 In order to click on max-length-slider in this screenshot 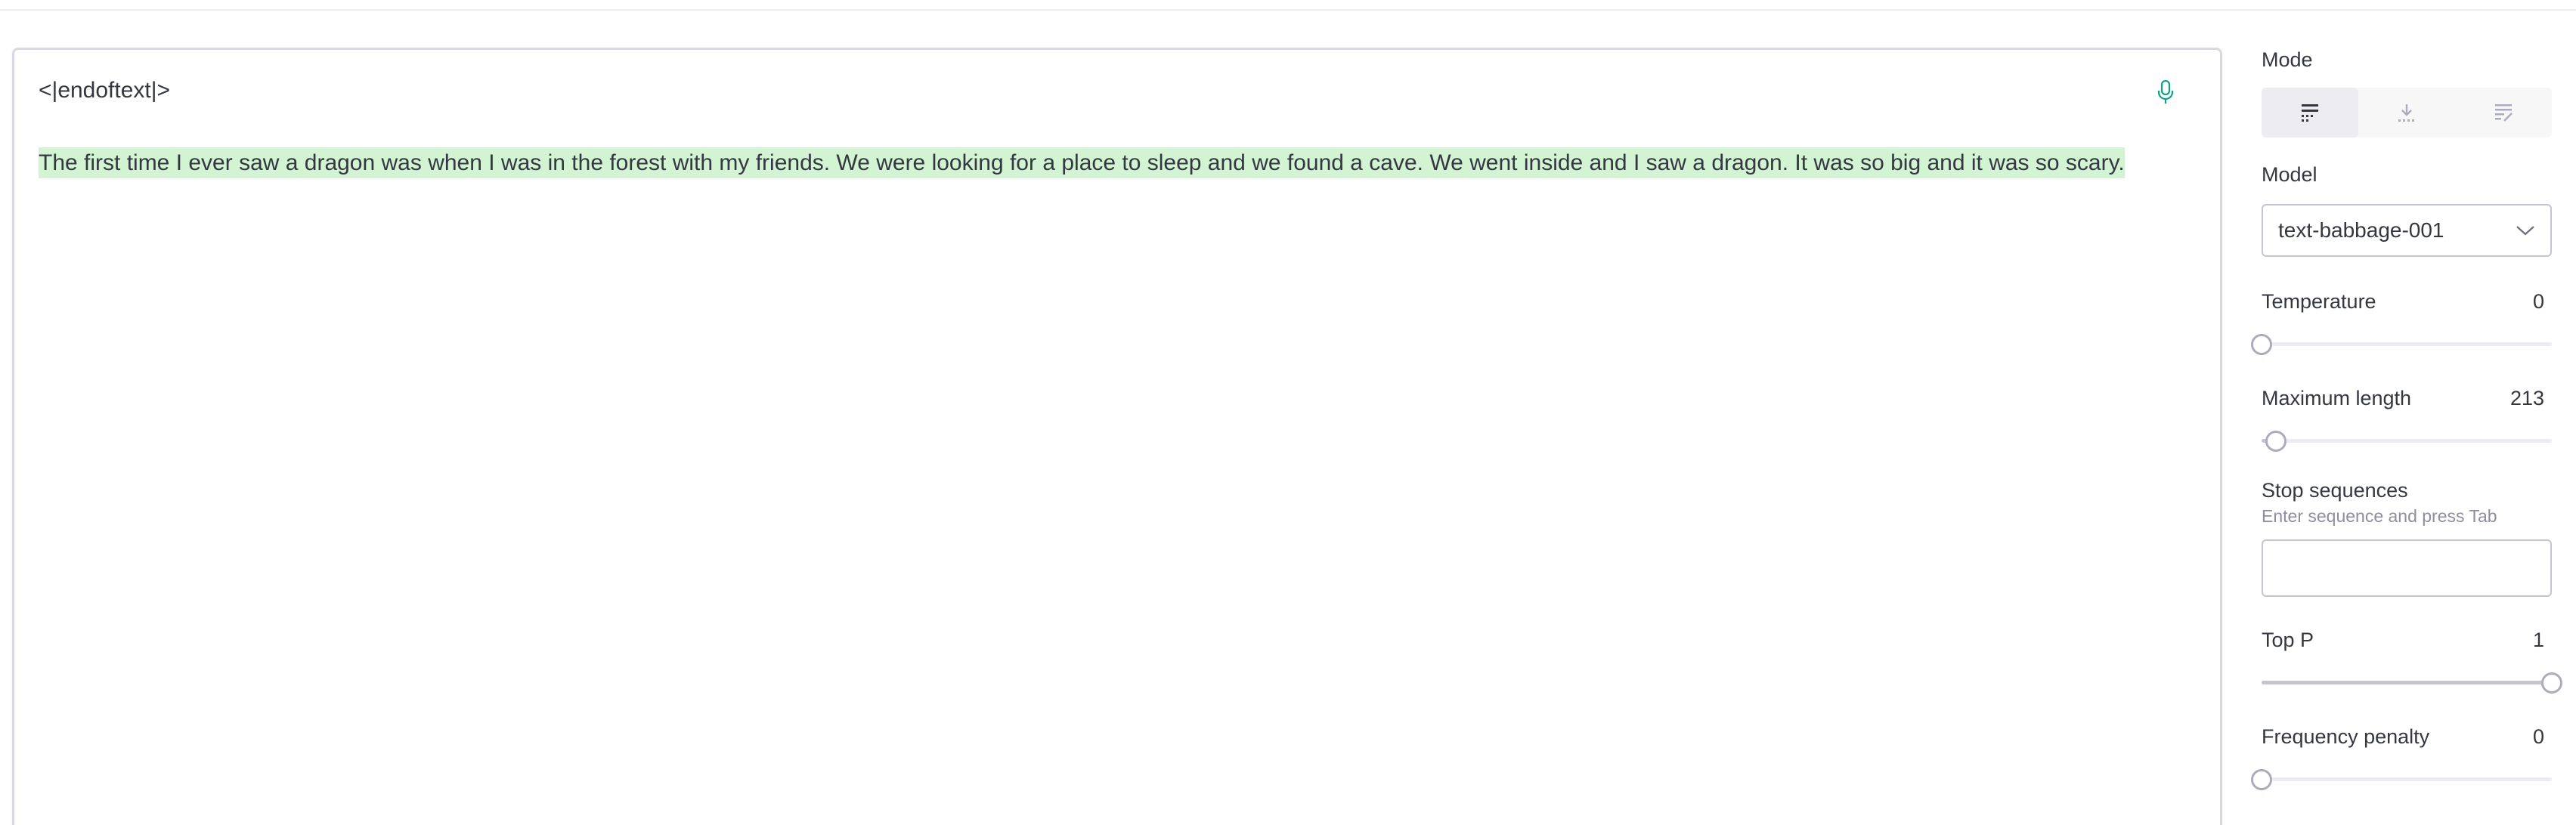, I will do `click(2407, 441)`.